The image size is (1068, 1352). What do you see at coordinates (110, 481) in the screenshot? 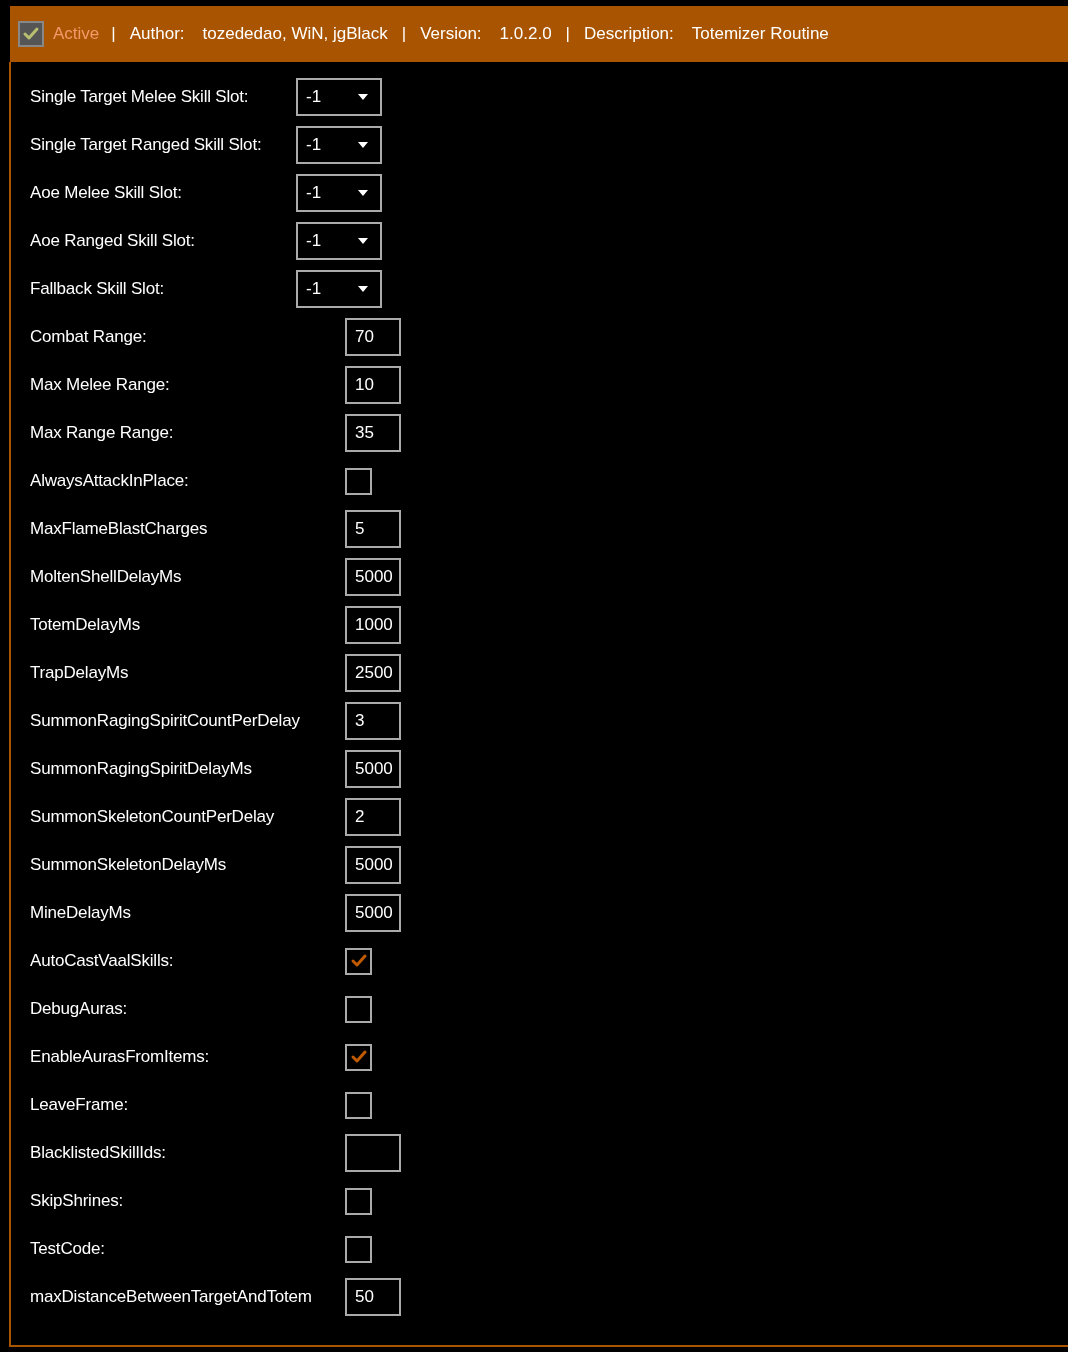
I see `setting-label: AlwaysAttackInPlace:` at bounding box center [110, 481].